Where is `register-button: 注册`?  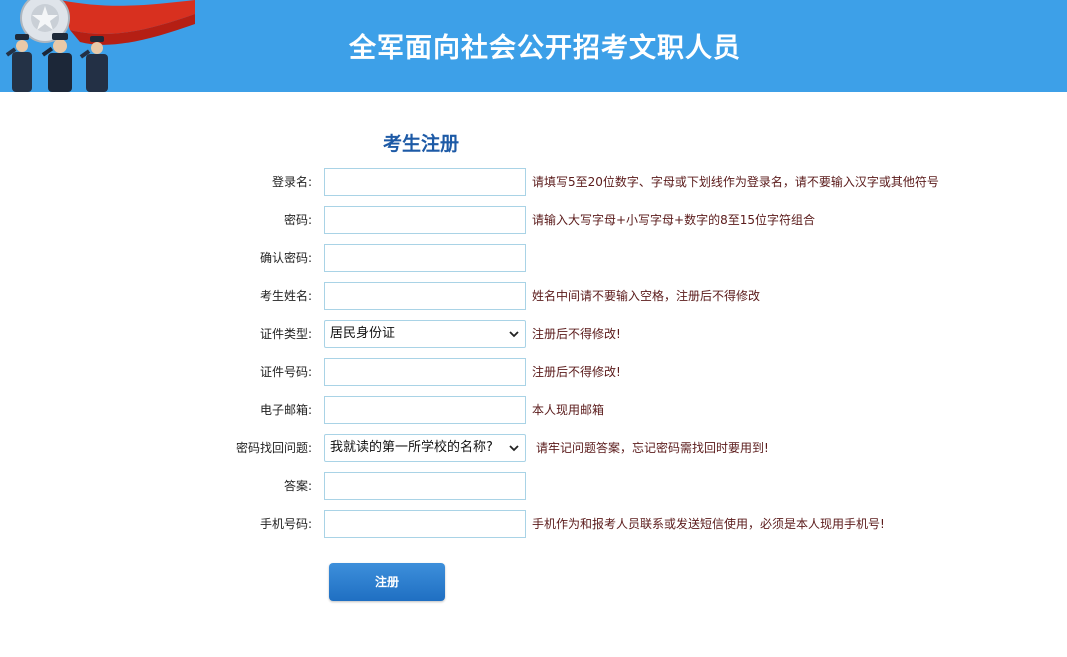
register-button: 注册 is located at coordinates (387, 582).